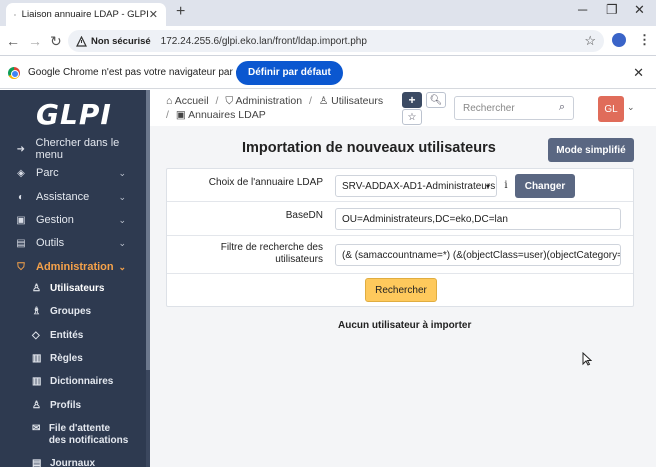  What do you see at coordinates (271, 253) in the screenshot?
I see `filter-label: Filtre de recherche des utilisateurs` at bounding box center [271, 253].